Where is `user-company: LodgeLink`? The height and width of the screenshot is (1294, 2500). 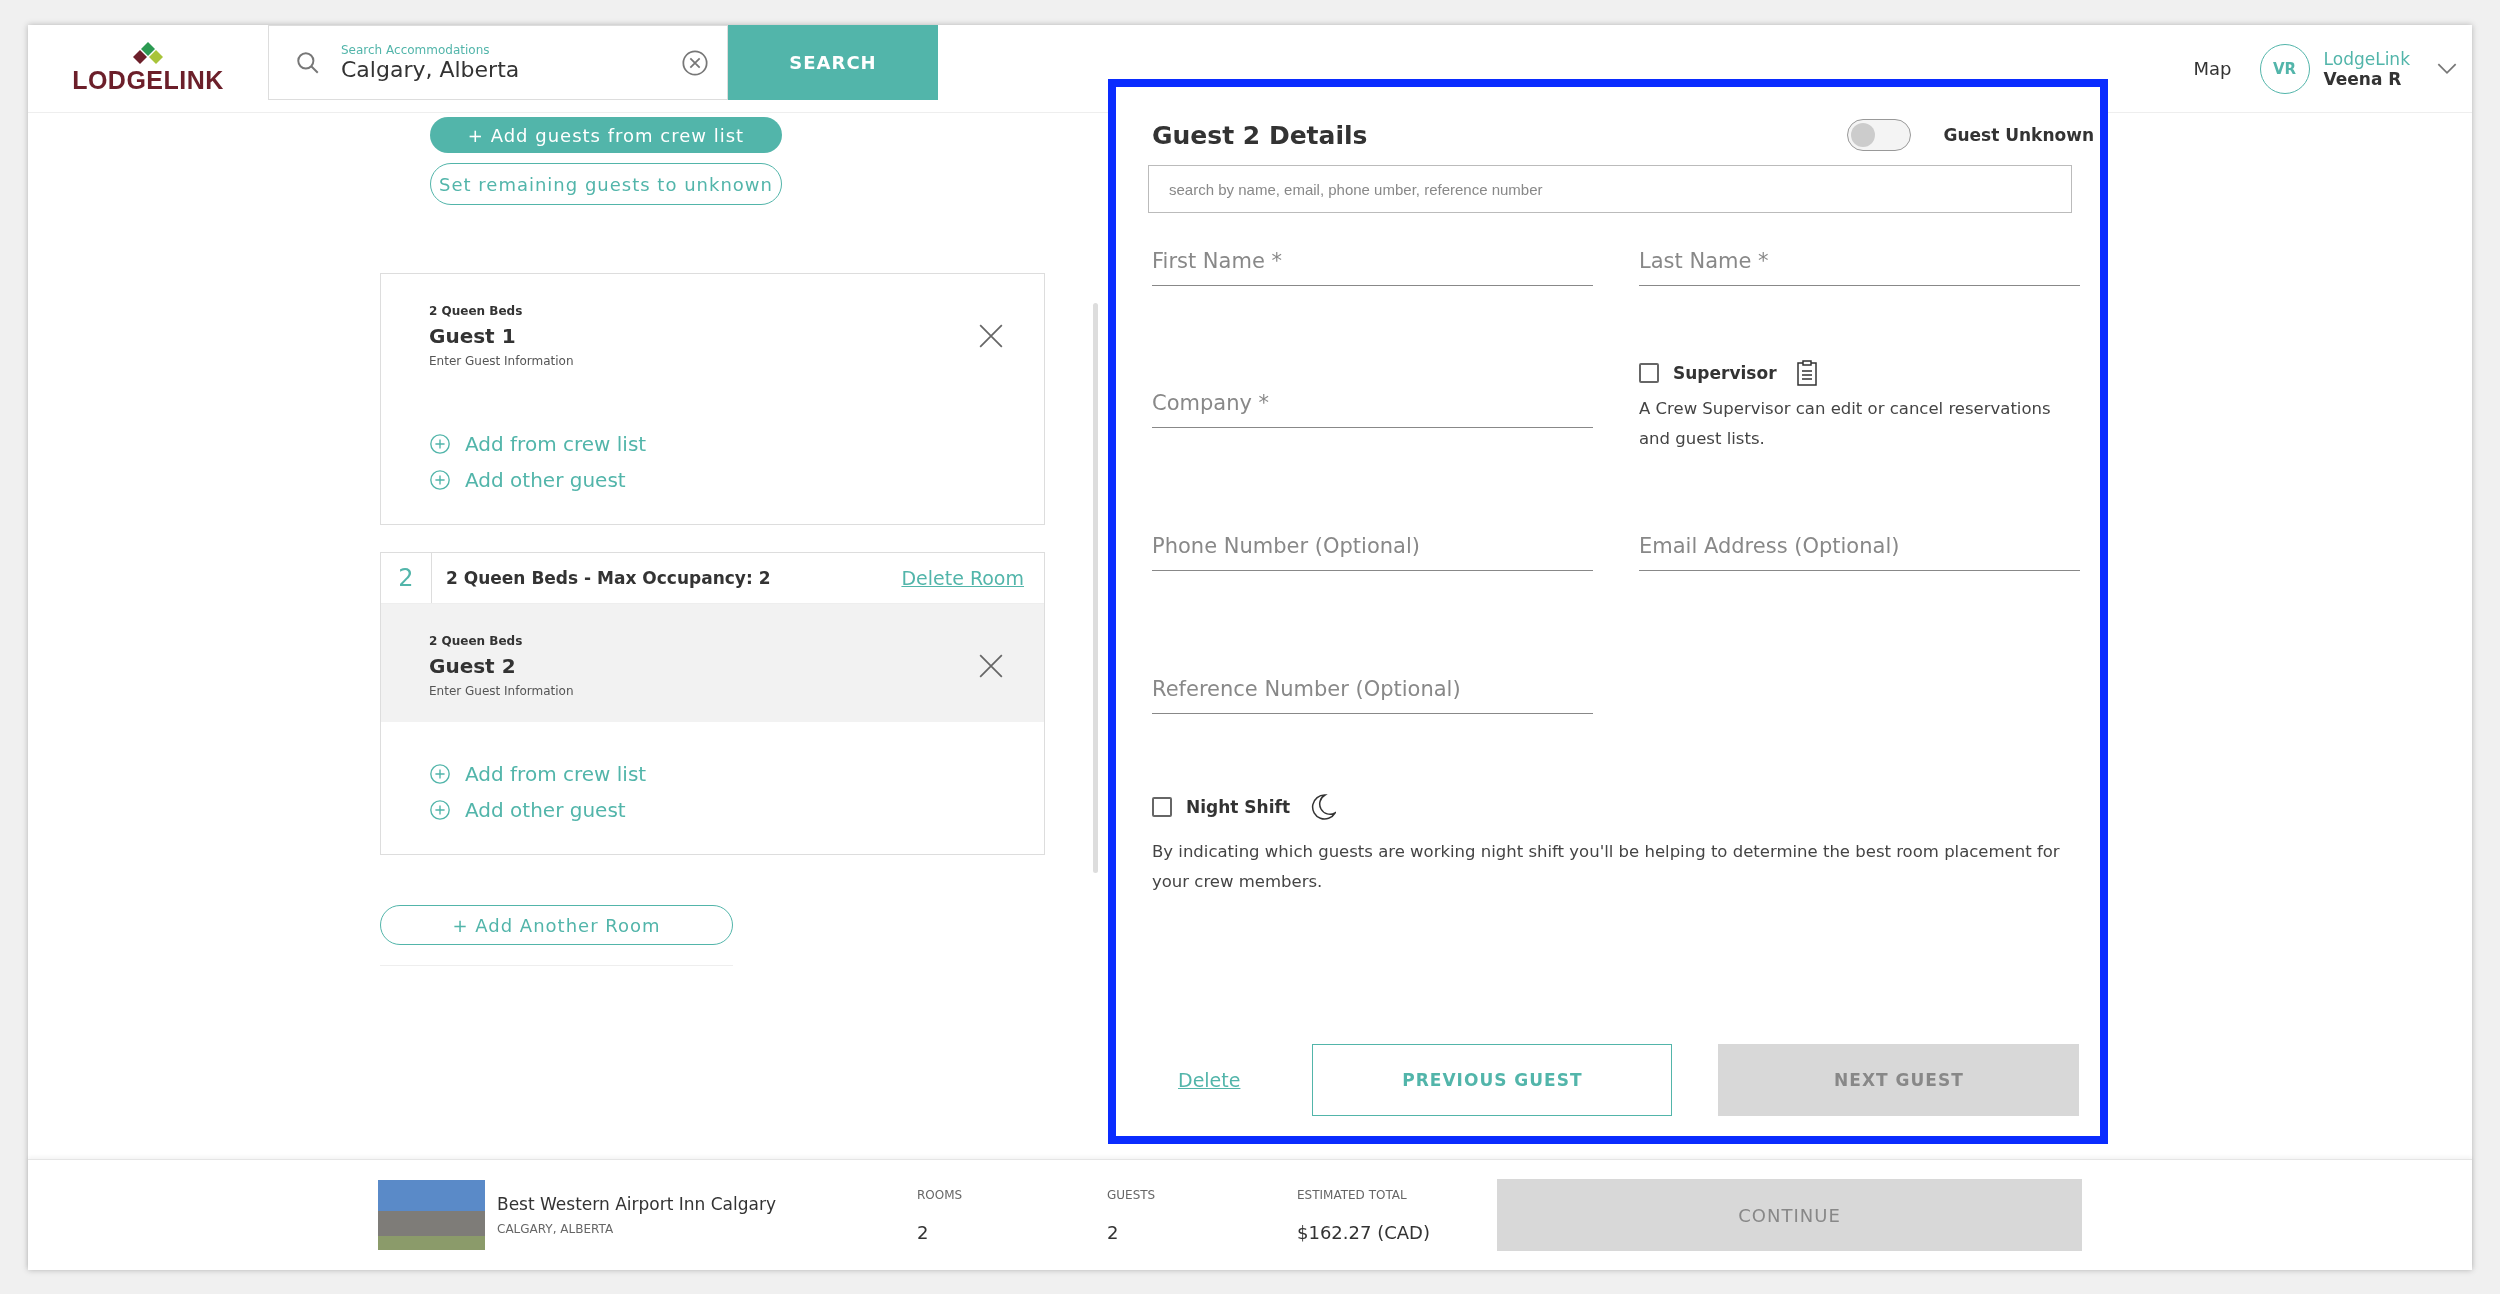
user-company: LodgeLink is located at coordinates (2366, 58).